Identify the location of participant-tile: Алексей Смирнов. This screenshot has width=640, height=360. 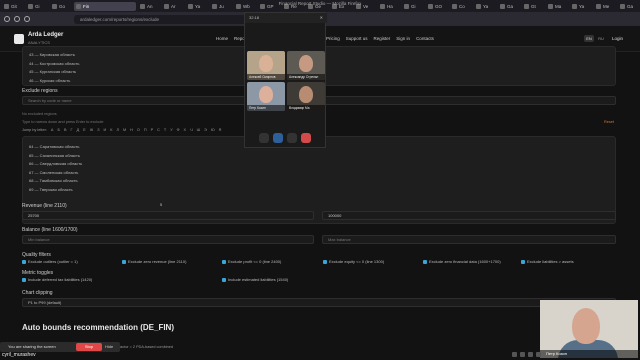
(266, 65).